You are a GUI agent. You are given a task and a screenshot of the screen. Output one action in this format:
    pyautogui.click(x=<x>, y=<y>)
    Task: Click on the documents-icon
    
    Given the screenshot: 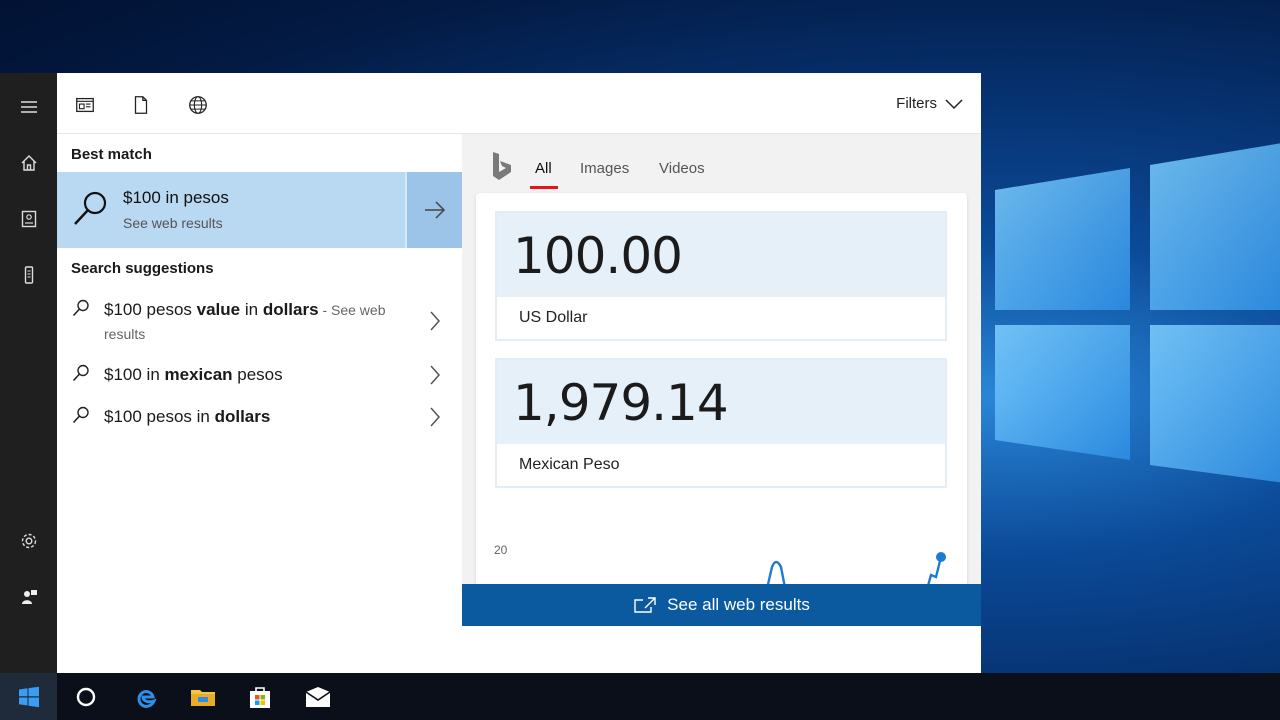 What is the action you would take?
    pyautogui.click(x=141, y=105)
    